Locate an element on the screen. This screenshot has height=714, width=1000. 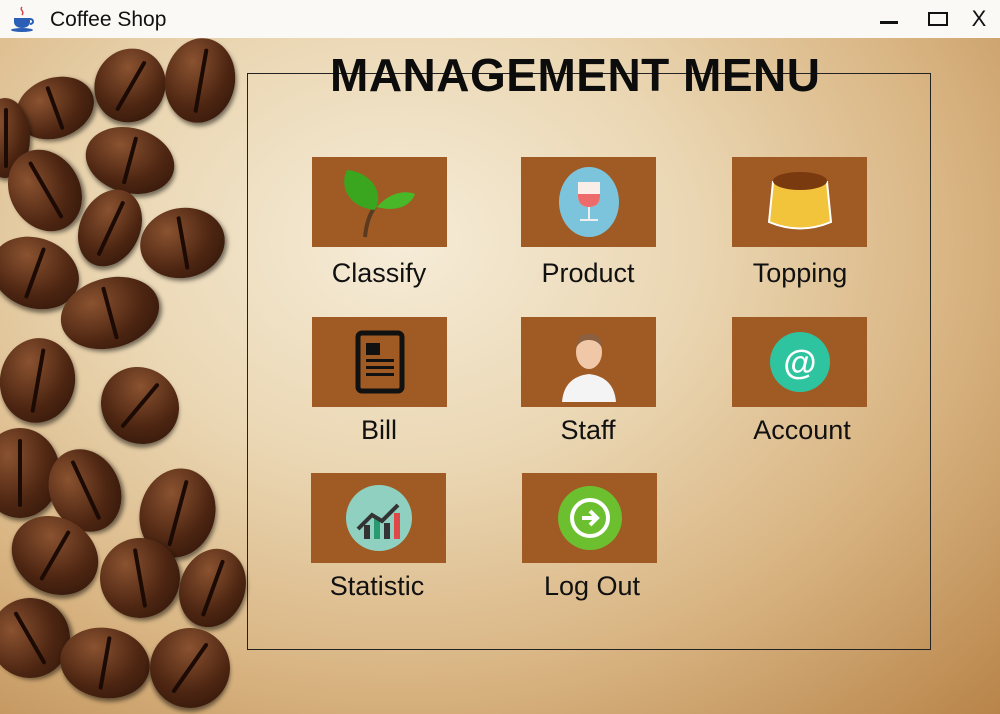
chart-icon is located at coordinates (378, 518).